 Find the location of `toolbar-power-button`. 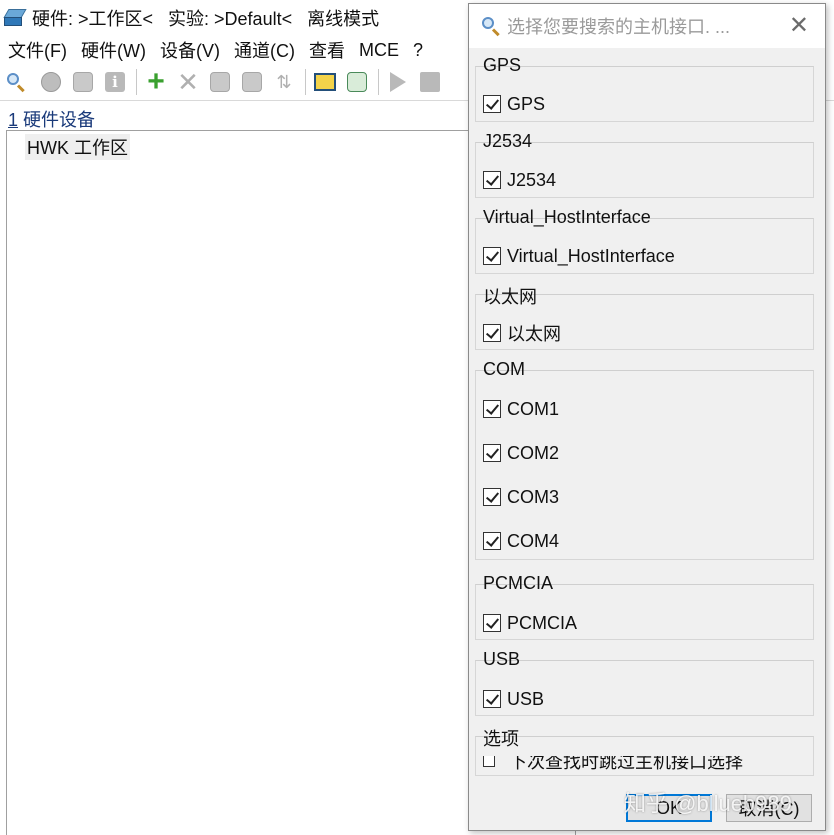

toolbar-power-button is located at coordinates (51, 82).